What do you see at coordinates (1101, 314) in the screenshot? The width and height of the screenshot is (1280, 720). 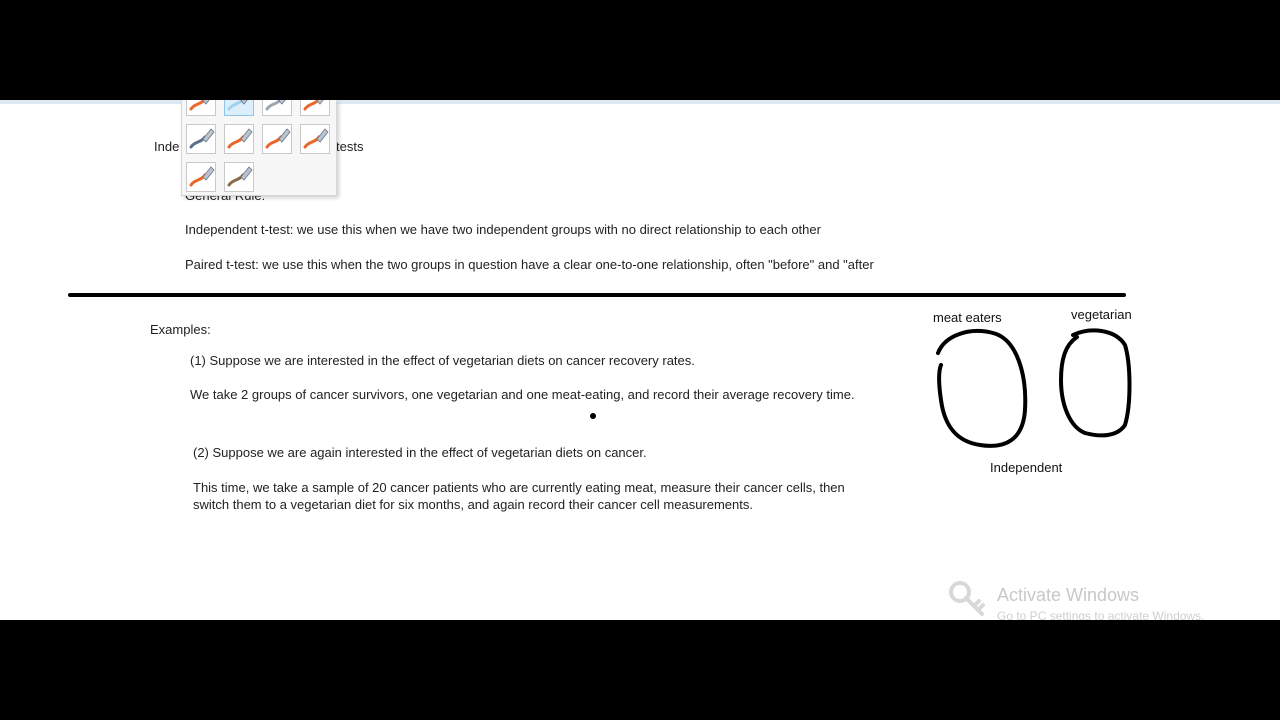 I see `vegetarian-label: vegetarian` at bounding box center [1101, 314].